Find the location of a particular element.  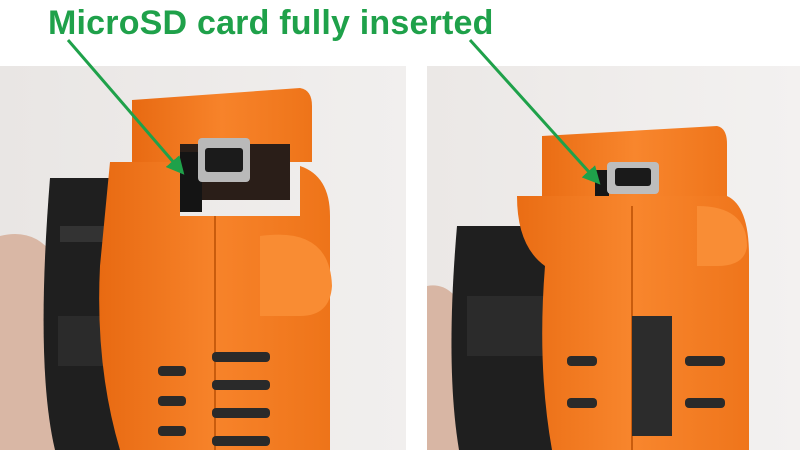

annotation-caption: MicroSD card fully inserted is located at coordinates (271, 23).